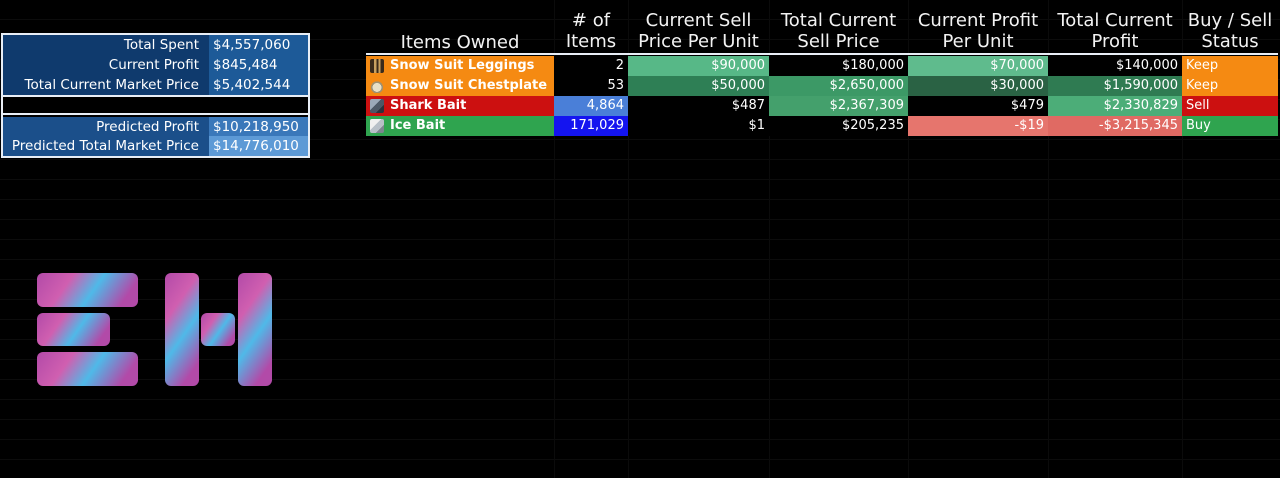  Describe the element at coordinates (1115, 126) in the screenshot. I see `total-profit-cell: -$3,215,345` at that location.